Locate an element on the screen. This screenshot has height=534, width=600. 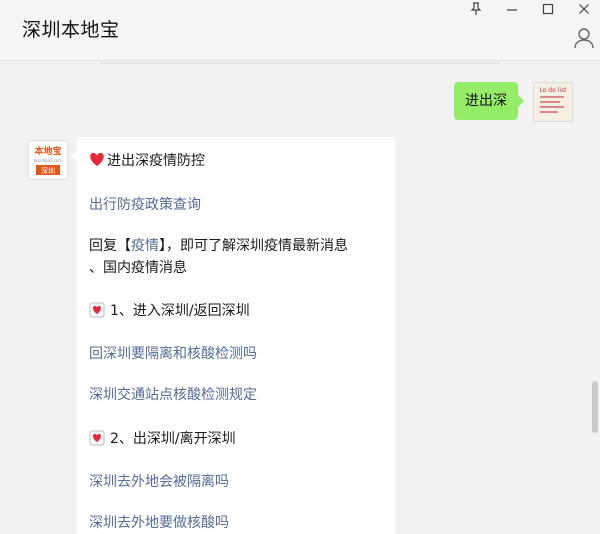
avatar-text: Lo do list is located at coordinates (553, 90).